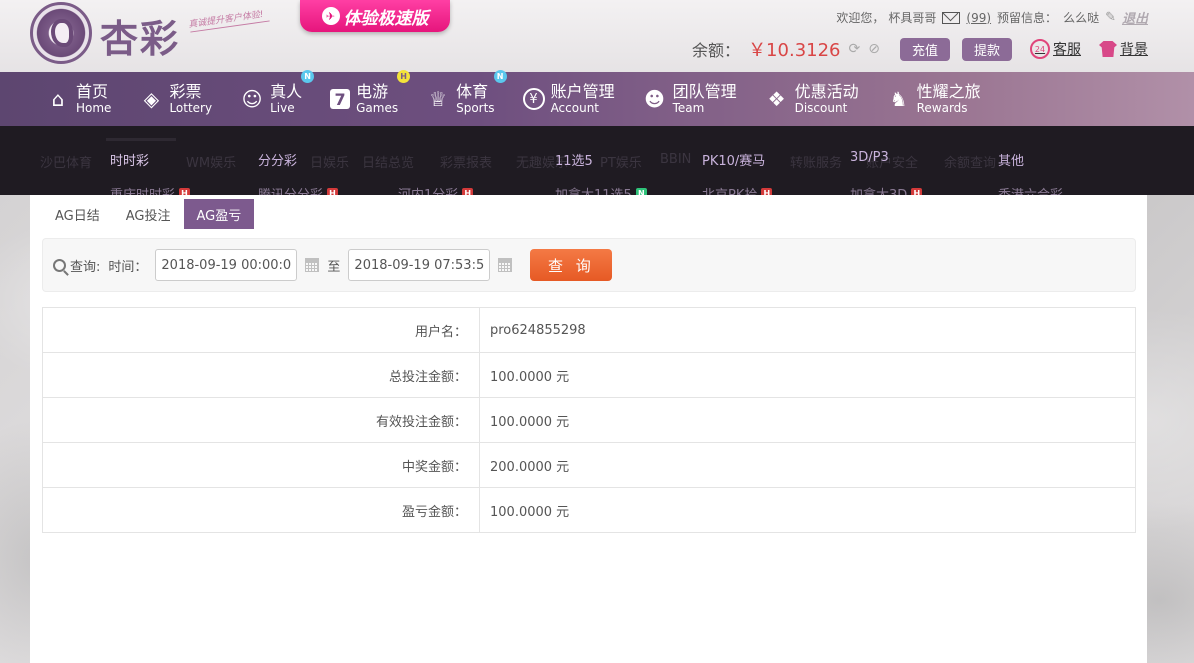 The height and width of the screenshot is (663, 1194). I want to click on support-24h-icon: 24, so click(1040, 49).